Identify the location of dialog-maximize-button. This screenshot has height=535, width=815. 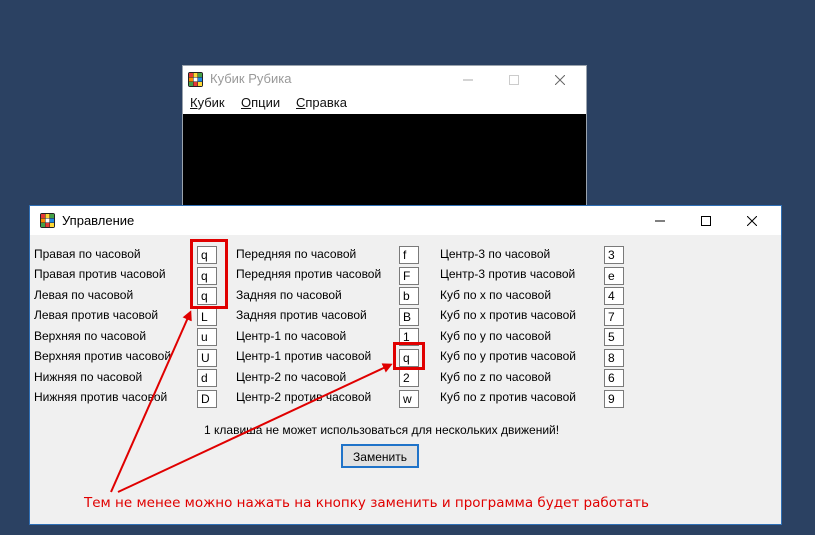
(706, 221).